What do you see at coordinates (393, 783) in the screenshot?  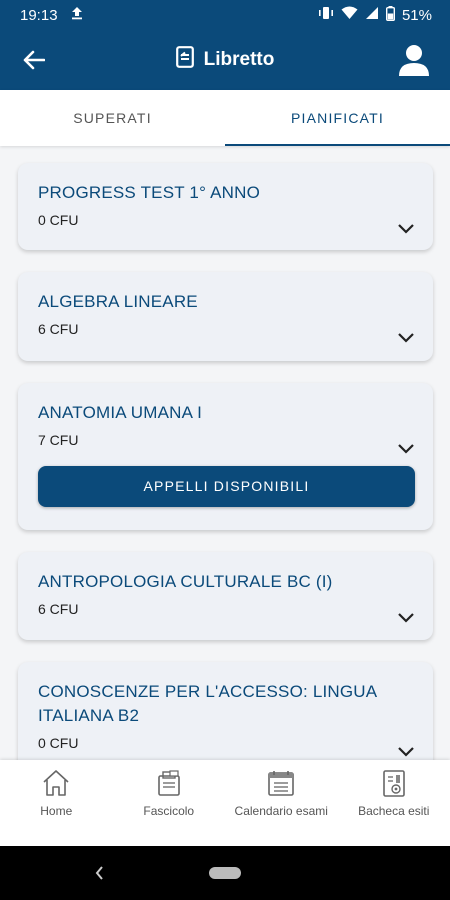 I see `results-board-icon` at bounding box center [393, 783].